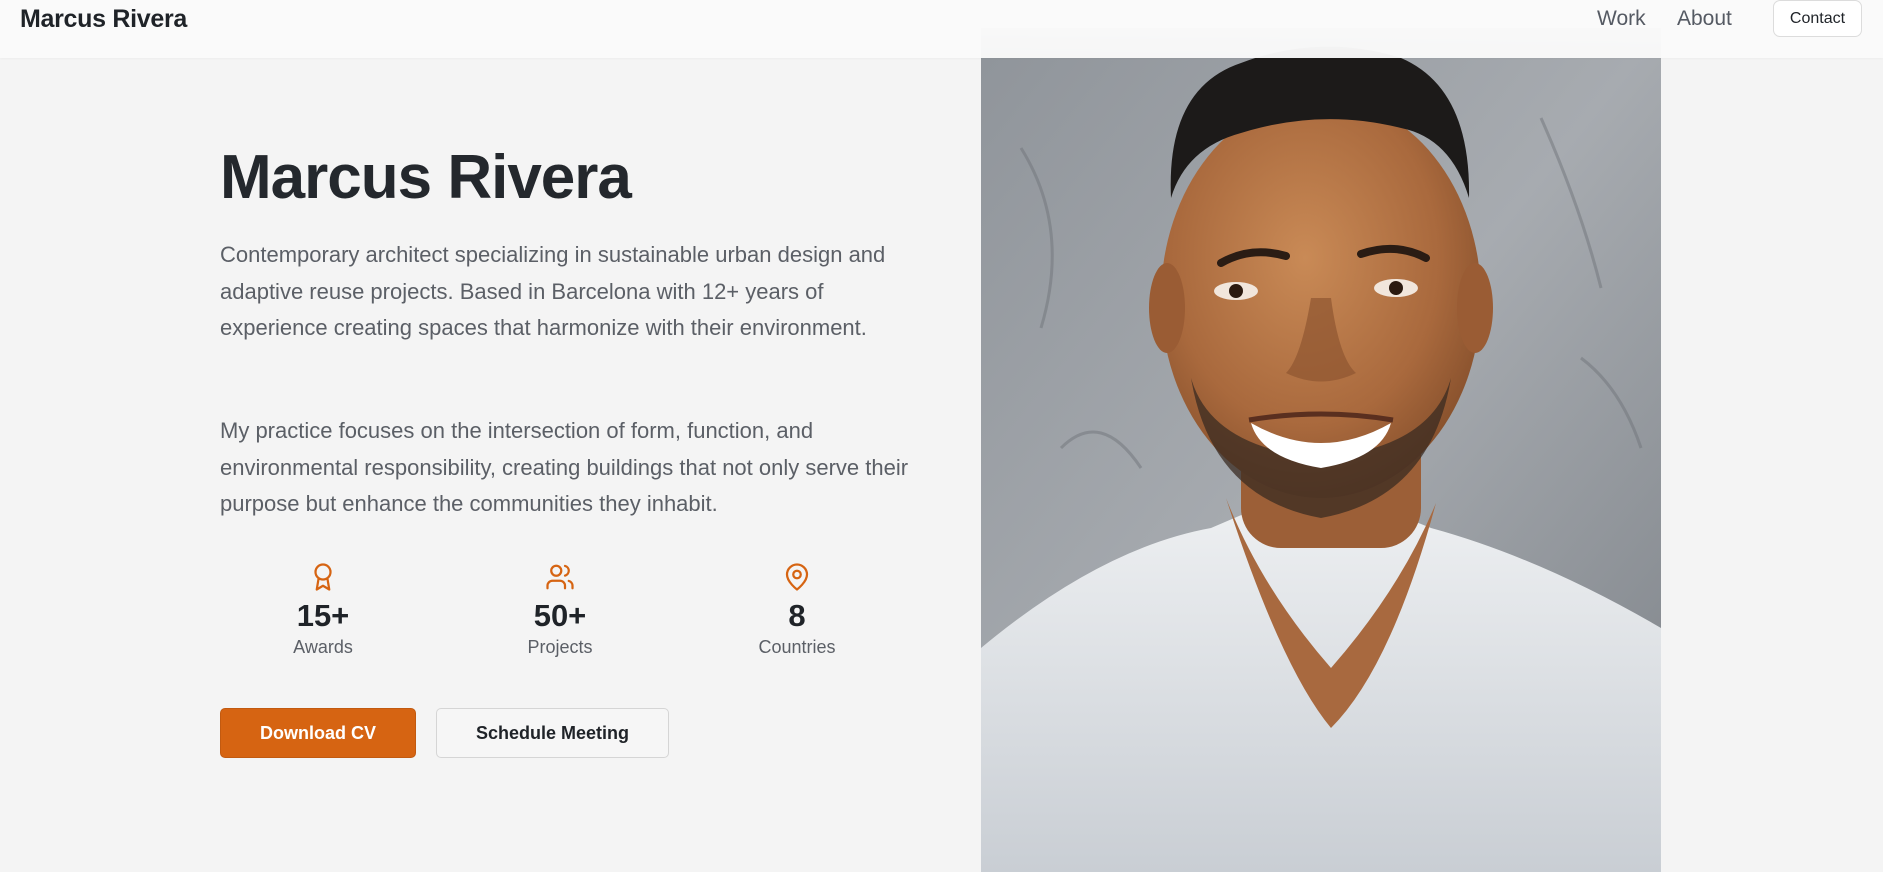 The image size is (1883, 872). I want to click on stat-awards: 15+ Awards, so click(323, 609).